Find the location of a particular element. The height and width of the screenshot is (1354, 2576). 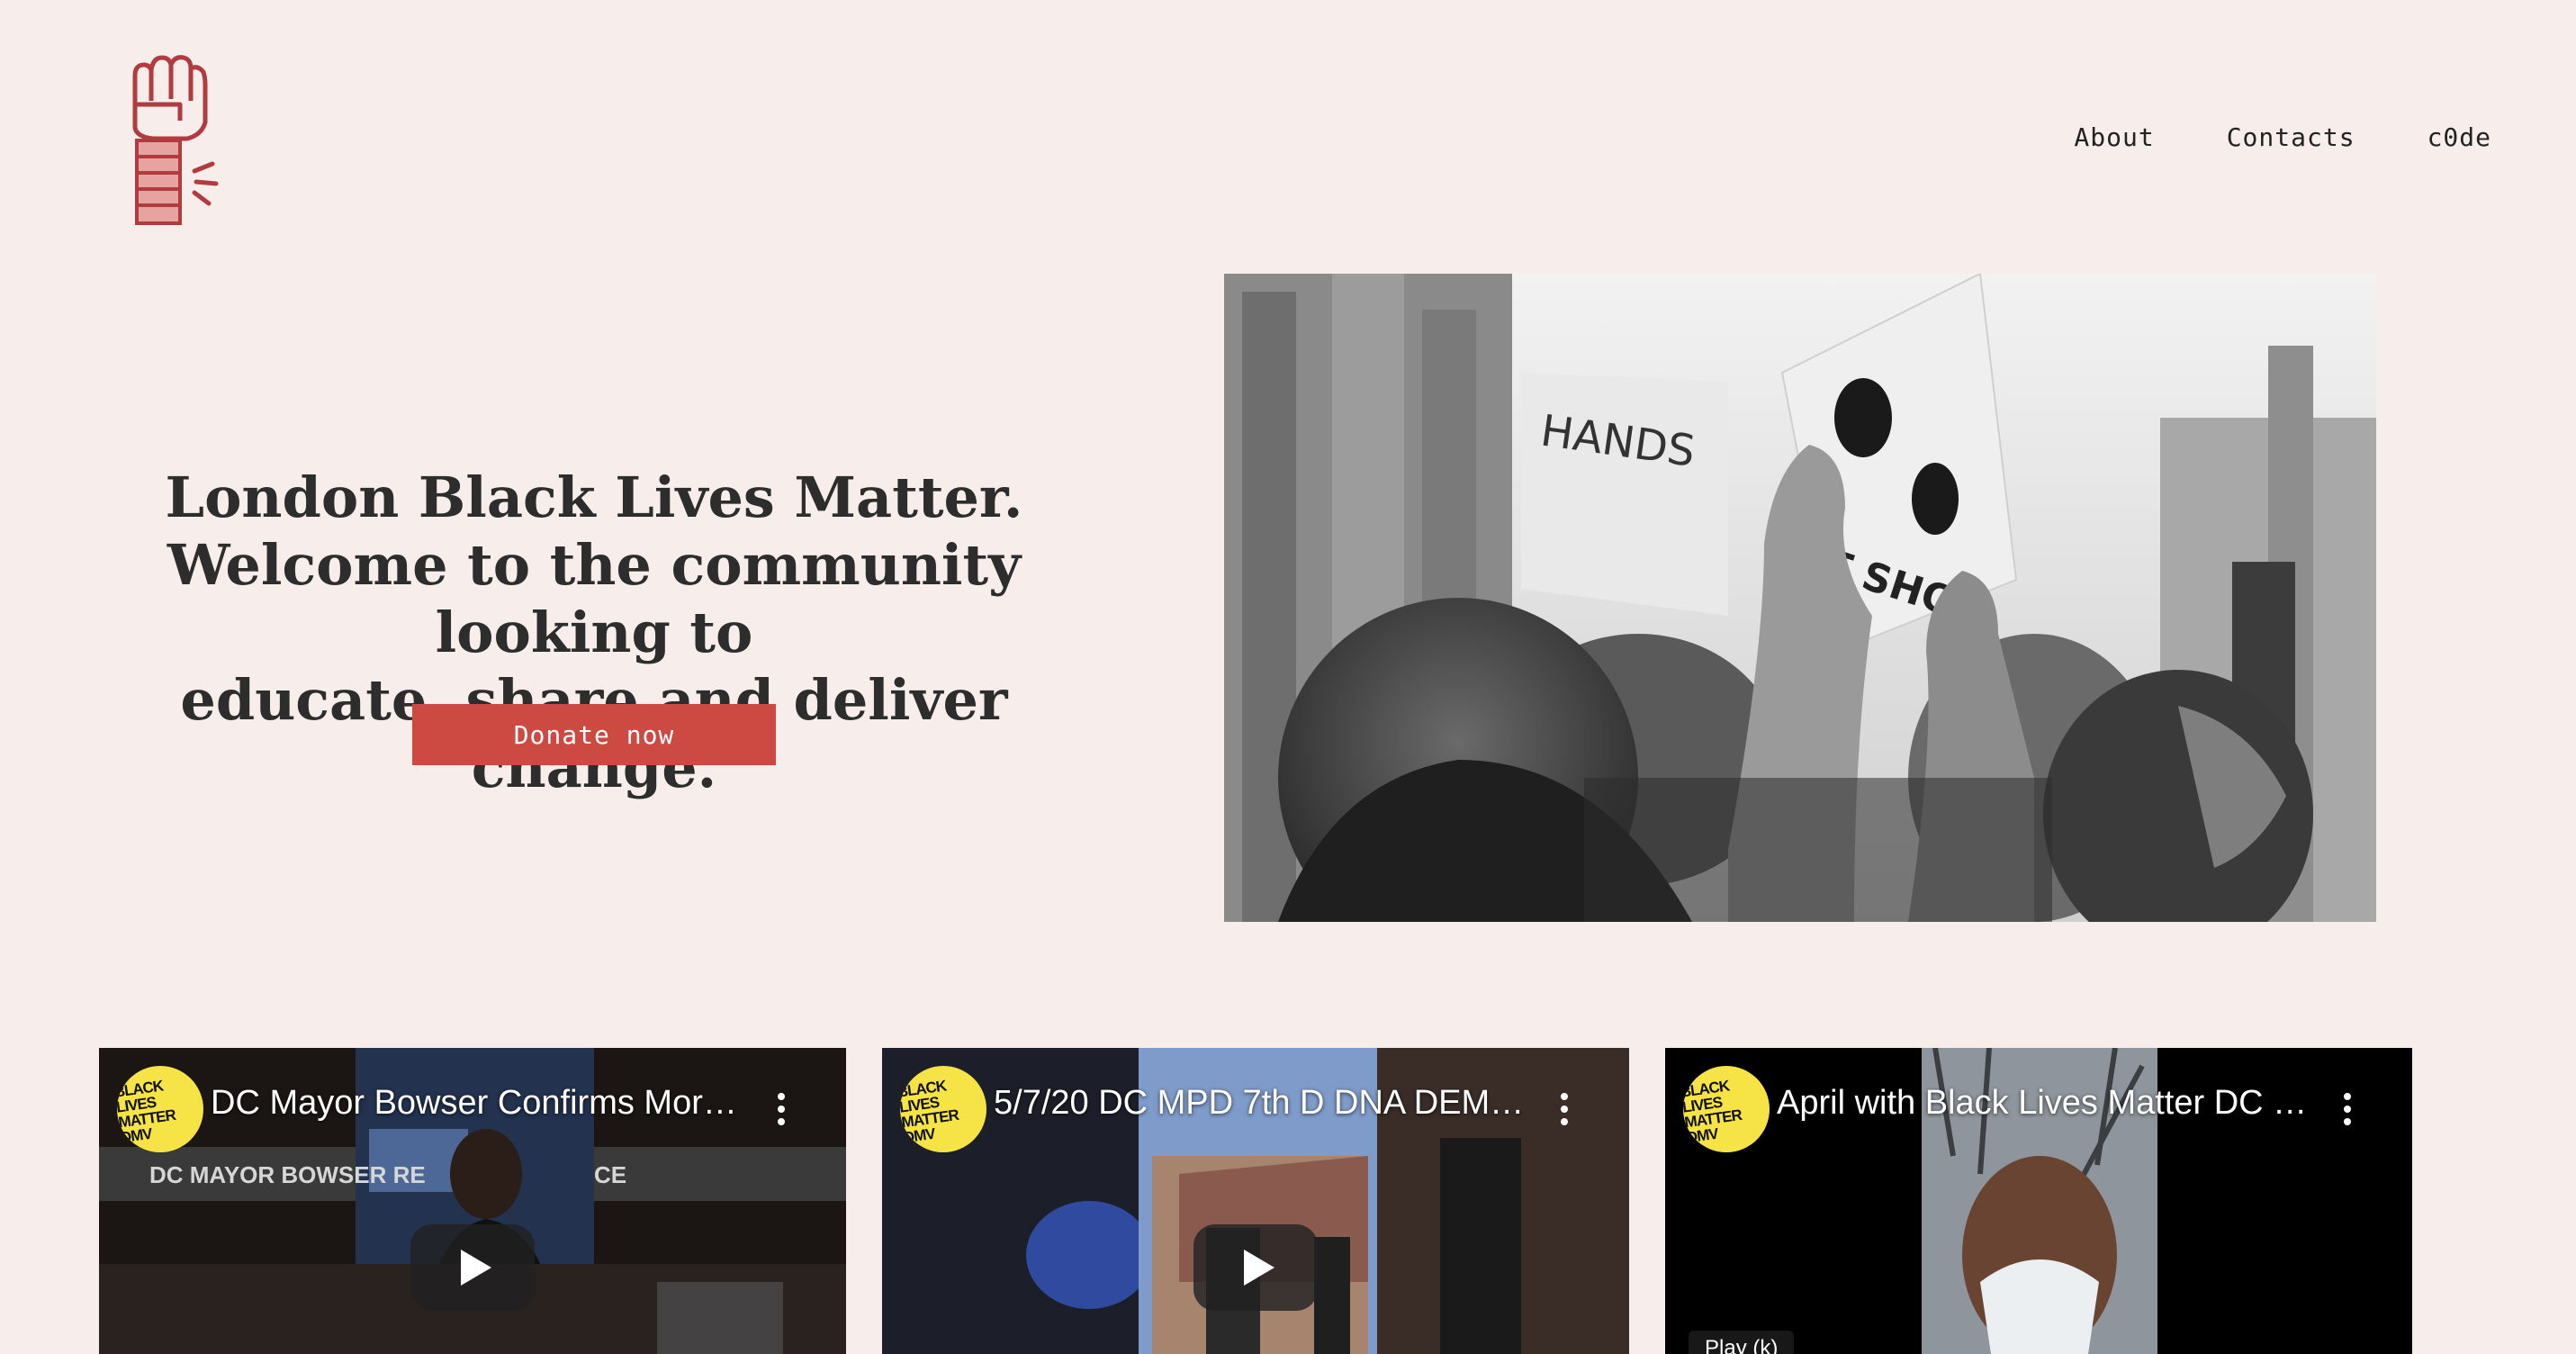

nav-contacts-link: Contacts is located at coordinates (2291, 137).